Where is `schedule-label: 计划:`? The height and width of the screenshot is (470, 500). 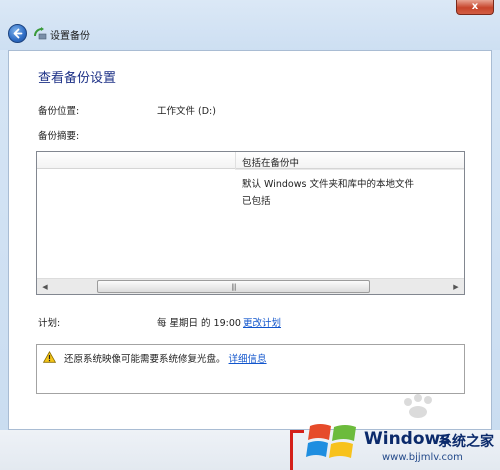 schedule-label: 计划: is located at coordinates (49, 323).